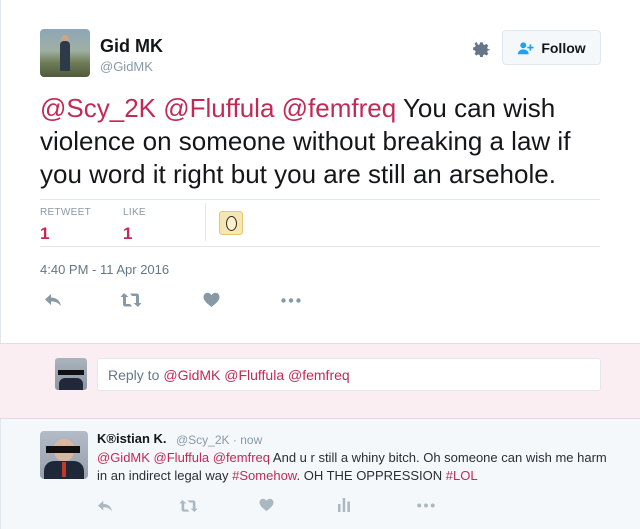  I want to click on retweet-label: RETWEET, so click(65, 212).